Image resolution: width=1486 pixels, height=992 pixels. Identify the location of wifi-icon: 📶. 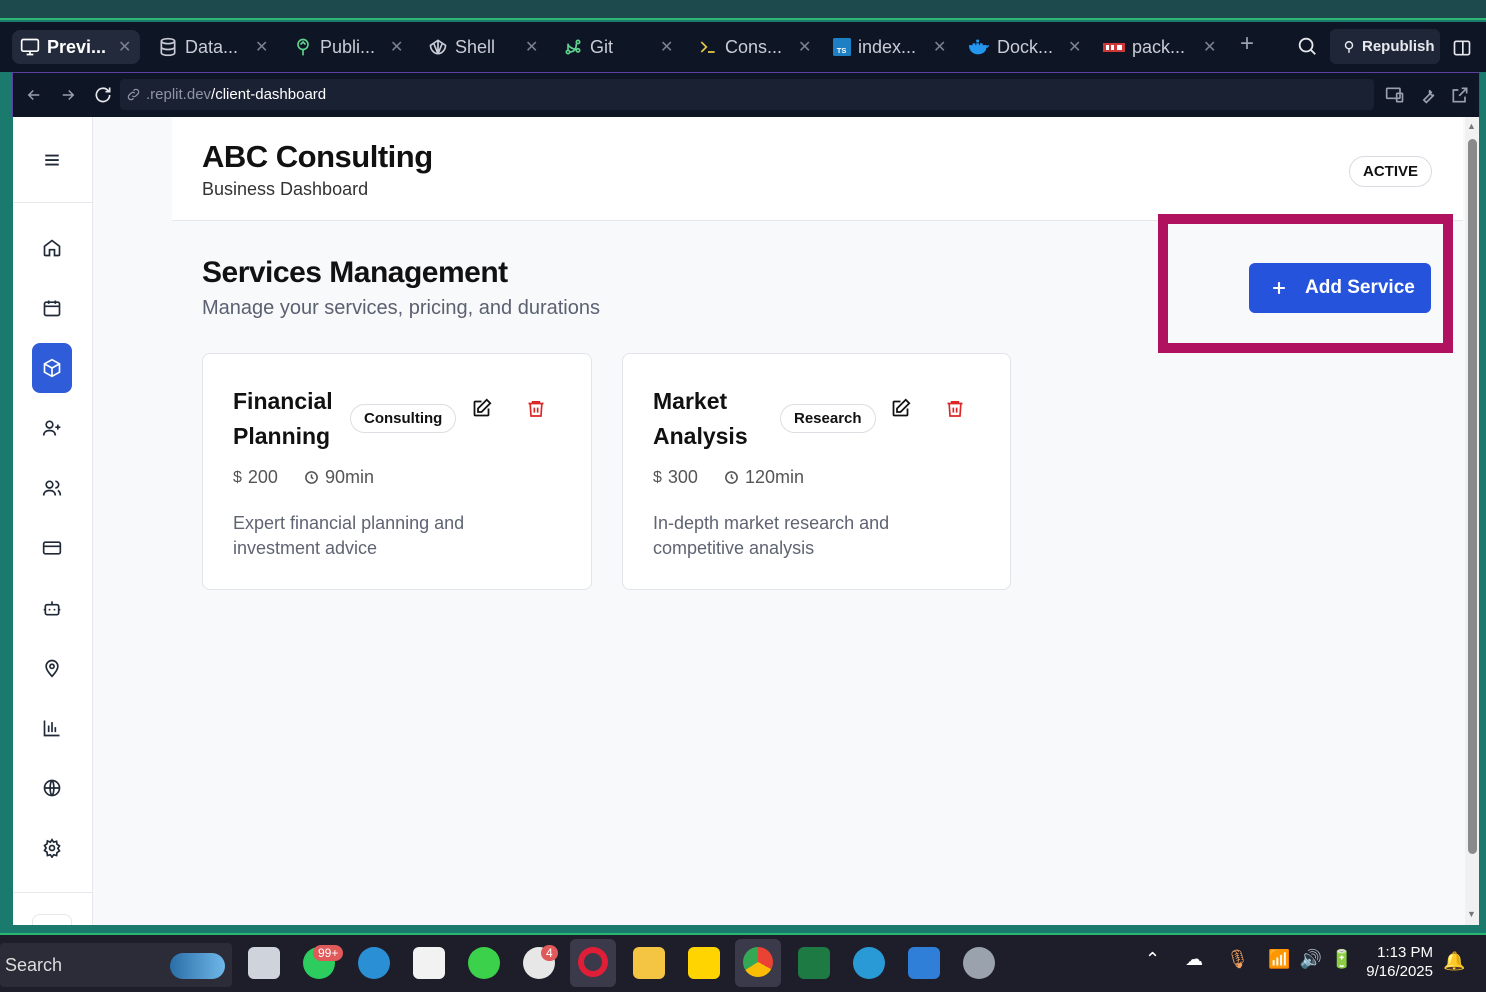
(1279, 959).